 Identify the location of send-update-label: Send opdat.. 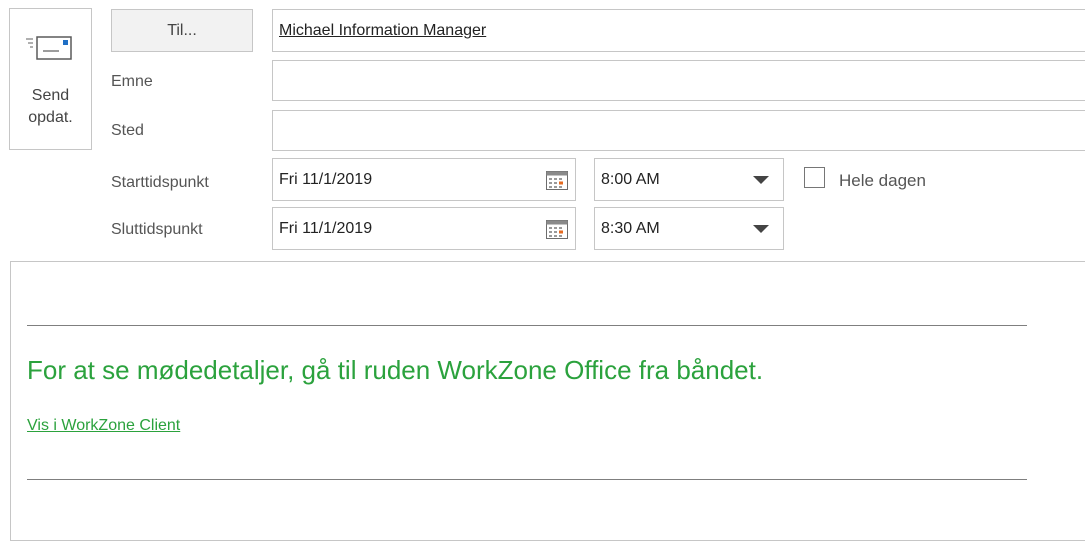
(50, 107).